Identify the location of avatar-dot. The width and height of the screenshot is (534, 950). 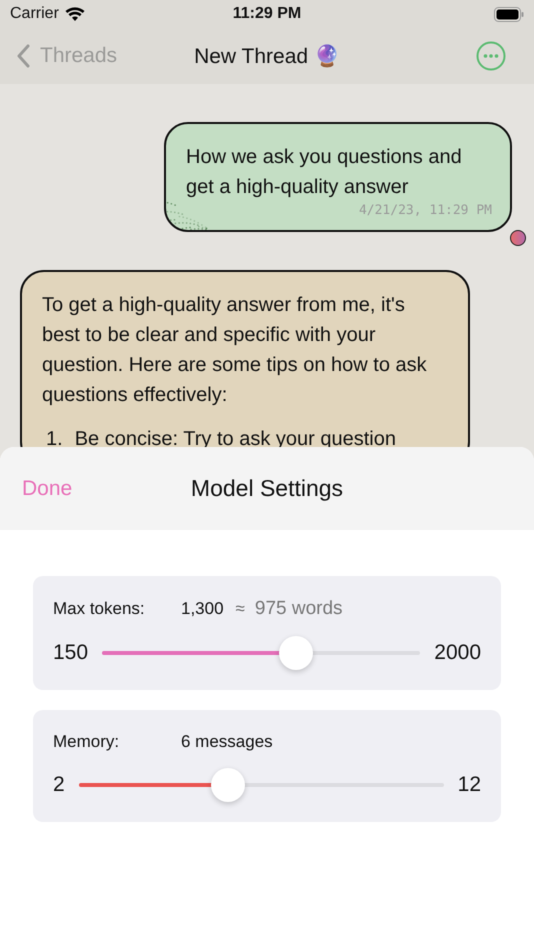
(518, 238).